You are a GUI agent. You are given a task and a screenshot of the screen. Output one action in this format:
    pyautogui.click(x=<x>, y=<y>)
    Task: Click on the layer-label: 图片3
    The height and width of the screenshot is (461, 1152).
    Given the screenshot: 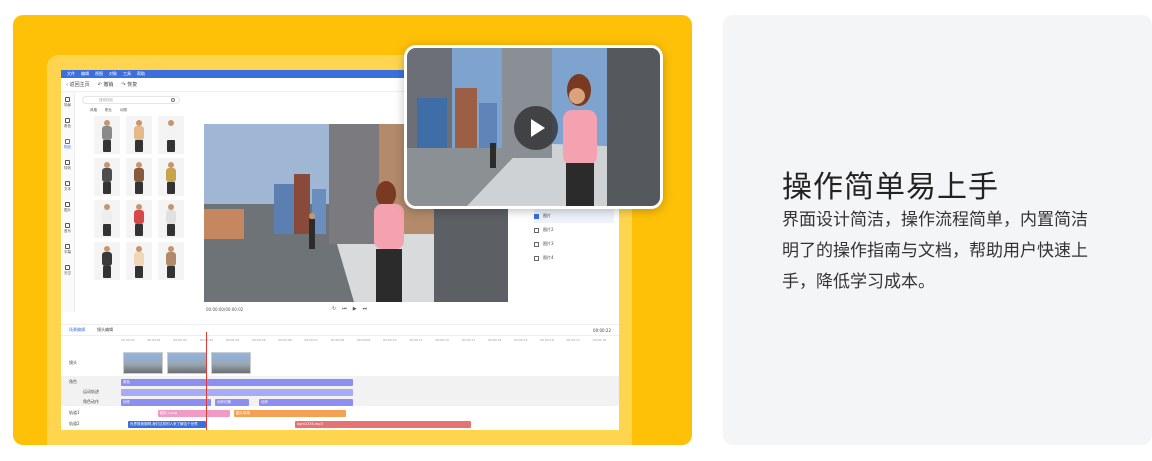 What is the action you would take?
    pyautogui.click(x=548, y=243)
    